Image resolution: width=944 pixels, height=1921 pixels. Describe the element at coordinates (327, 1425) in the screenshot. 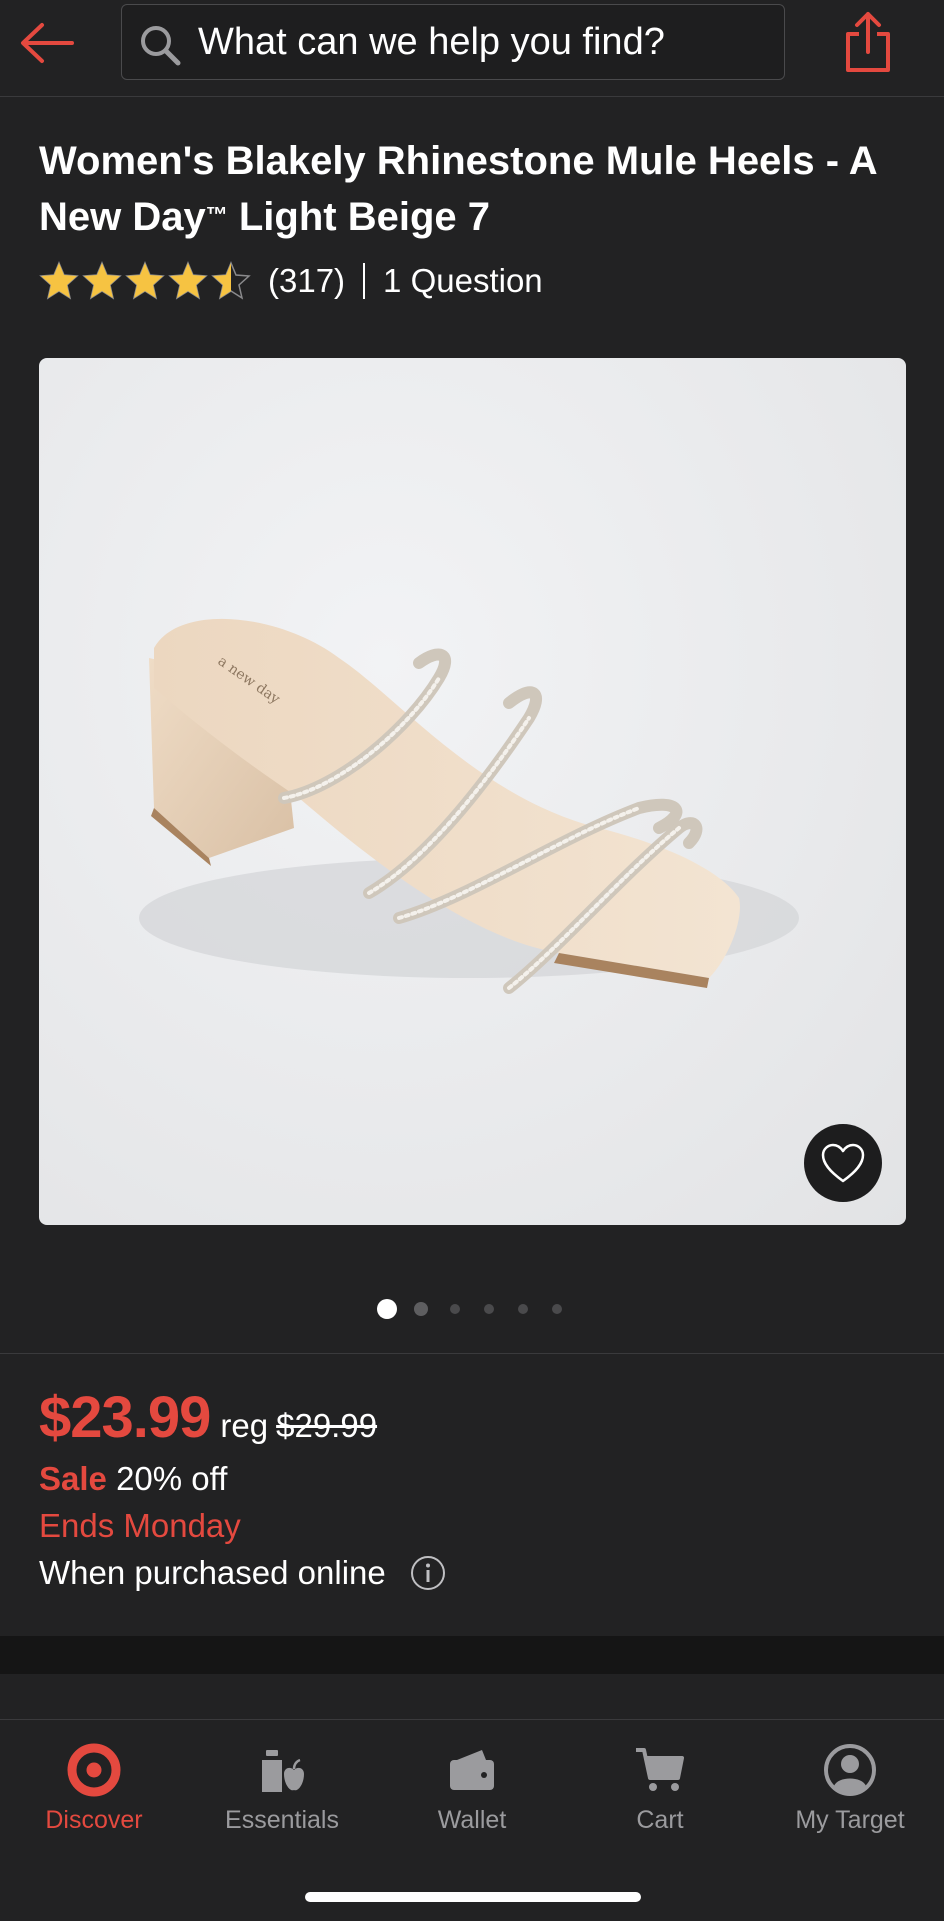

I see `reg-price: $29.99` at that location.